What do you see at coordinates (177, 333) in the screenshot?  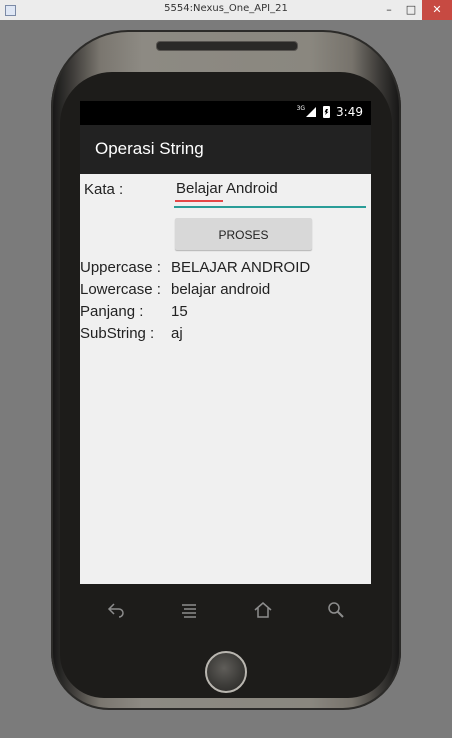 I see `substring-value: aj` at bounding box center [177, 333].